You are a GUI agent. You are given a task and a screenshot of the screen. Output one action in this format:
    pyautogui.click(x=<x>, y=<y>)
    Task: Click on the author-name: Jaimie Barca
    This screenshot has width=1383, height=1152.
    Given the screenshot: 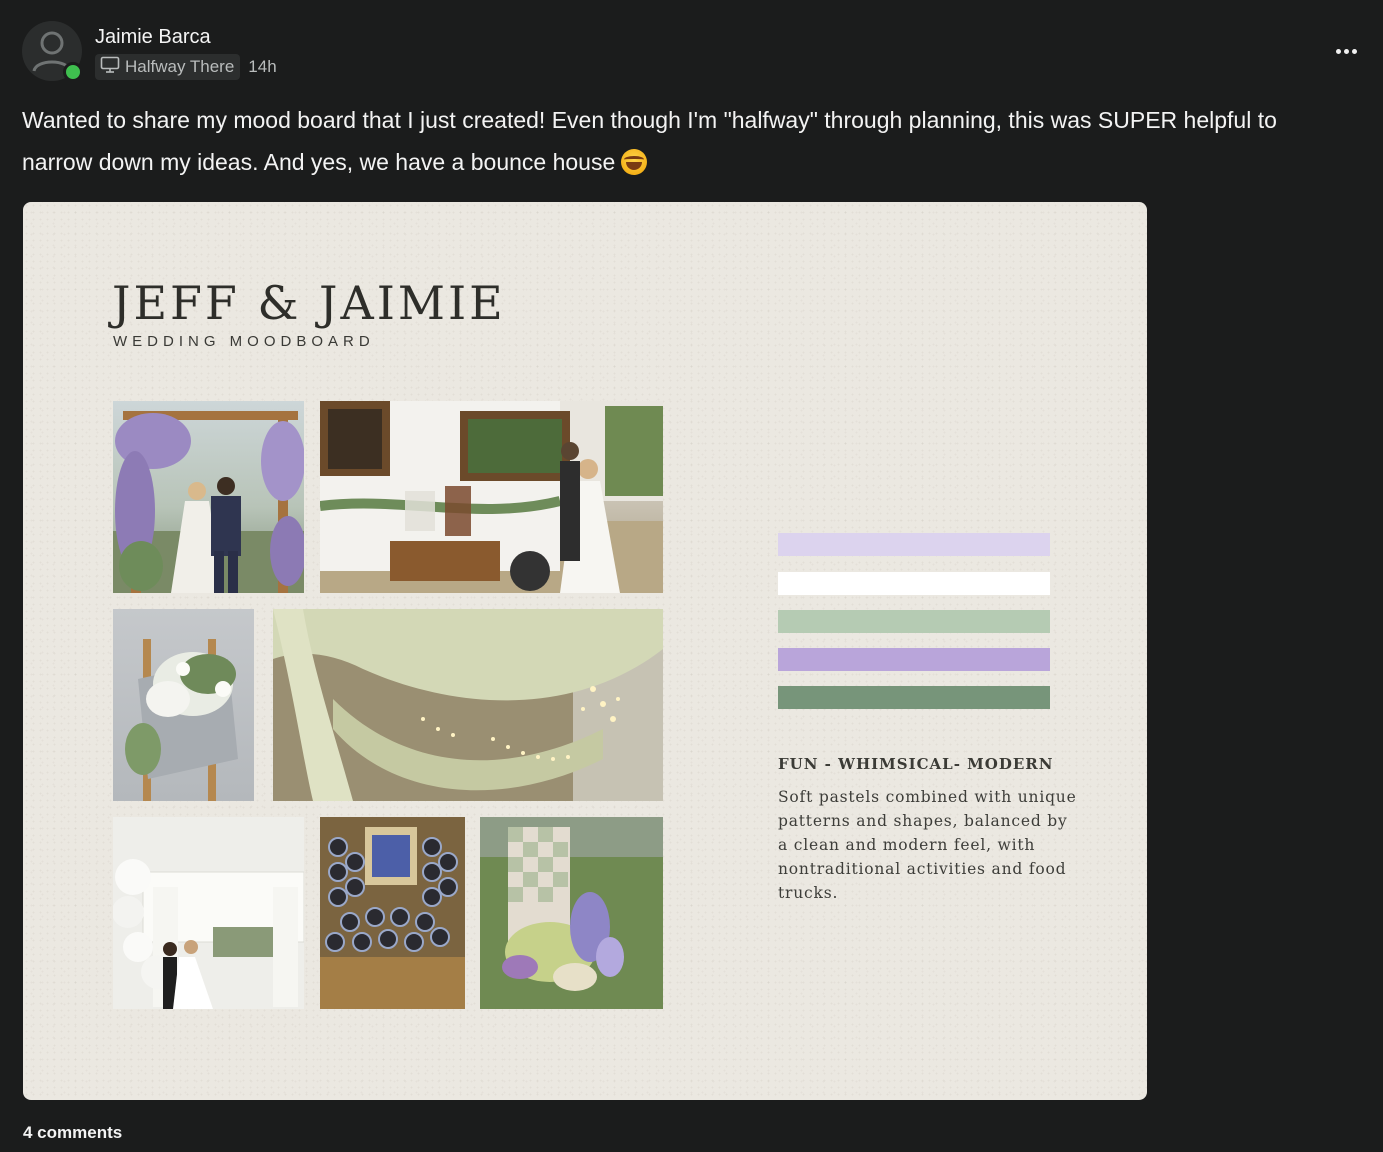 What is the action you would take?
    pyautogui.click(x=153, y=37)
    